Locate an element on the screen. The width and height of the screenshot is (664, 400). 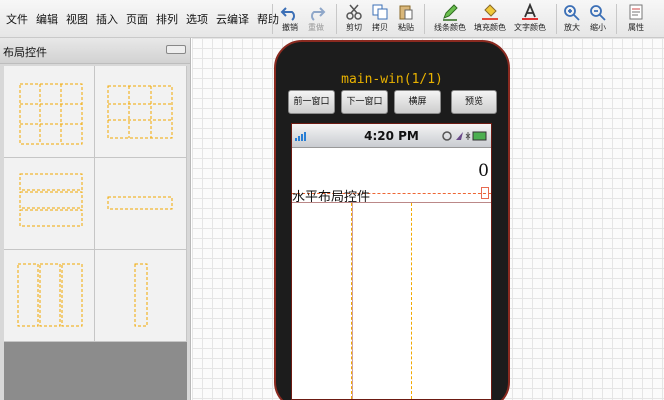
properties-label: 属性 is located at coordinates (636, 27).